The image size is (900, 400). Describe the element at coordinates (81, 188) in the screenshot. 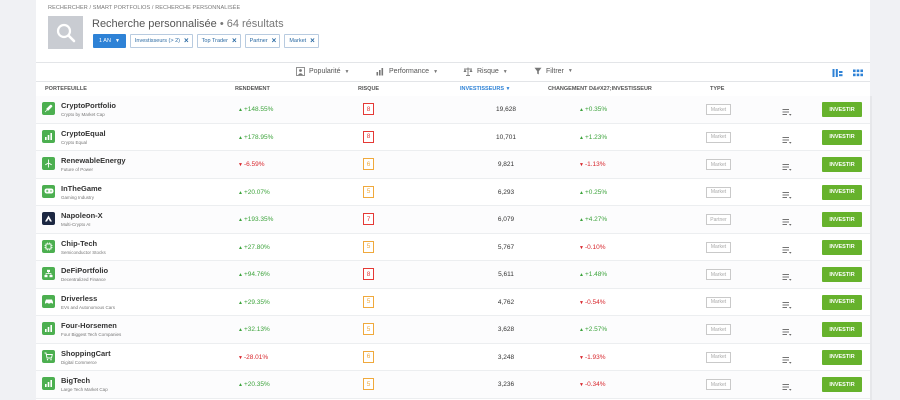

I see `portfolio-name: InTheGame` at that location.